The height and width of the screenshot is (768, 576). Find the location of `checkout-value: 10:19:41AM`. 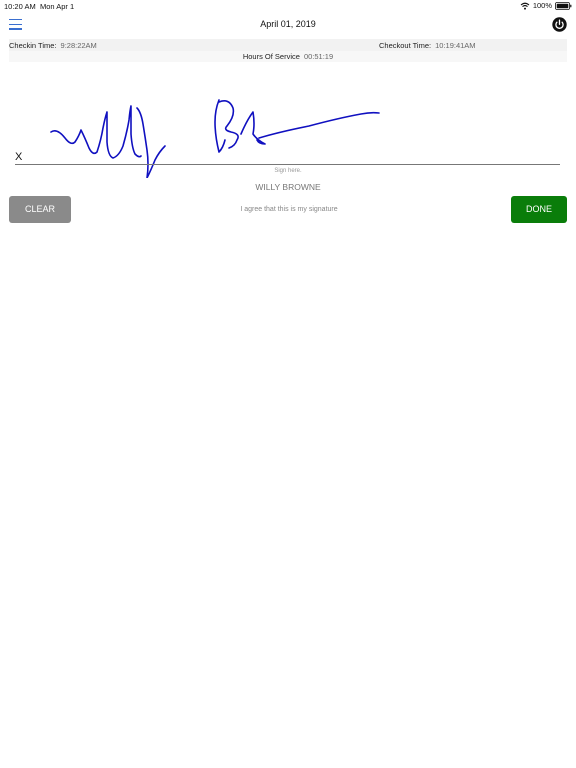

checkout-value: 10:19:41AM is located at coordinates (455, 45).